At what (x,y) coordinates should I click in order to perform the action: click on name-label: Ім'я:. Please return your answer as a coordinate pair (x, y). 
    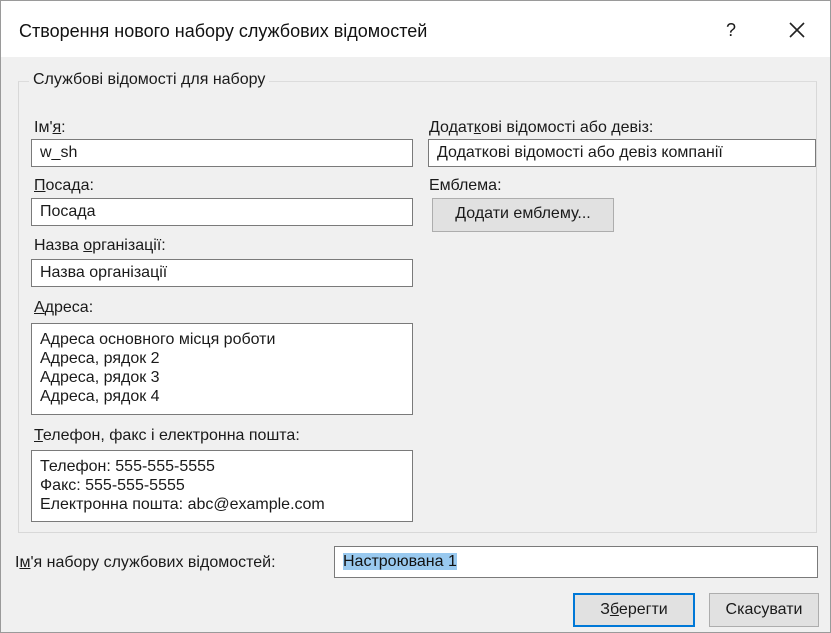
    Looking at the image, I should click on (50, 127).